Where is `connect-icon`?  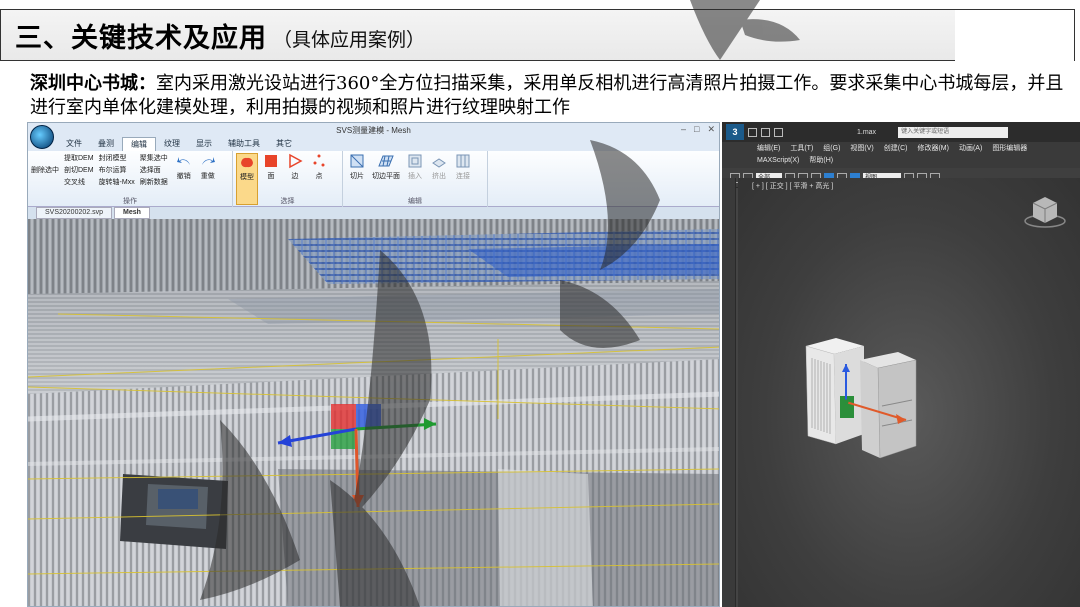
connect-icon is located at coordinates (463, 161).